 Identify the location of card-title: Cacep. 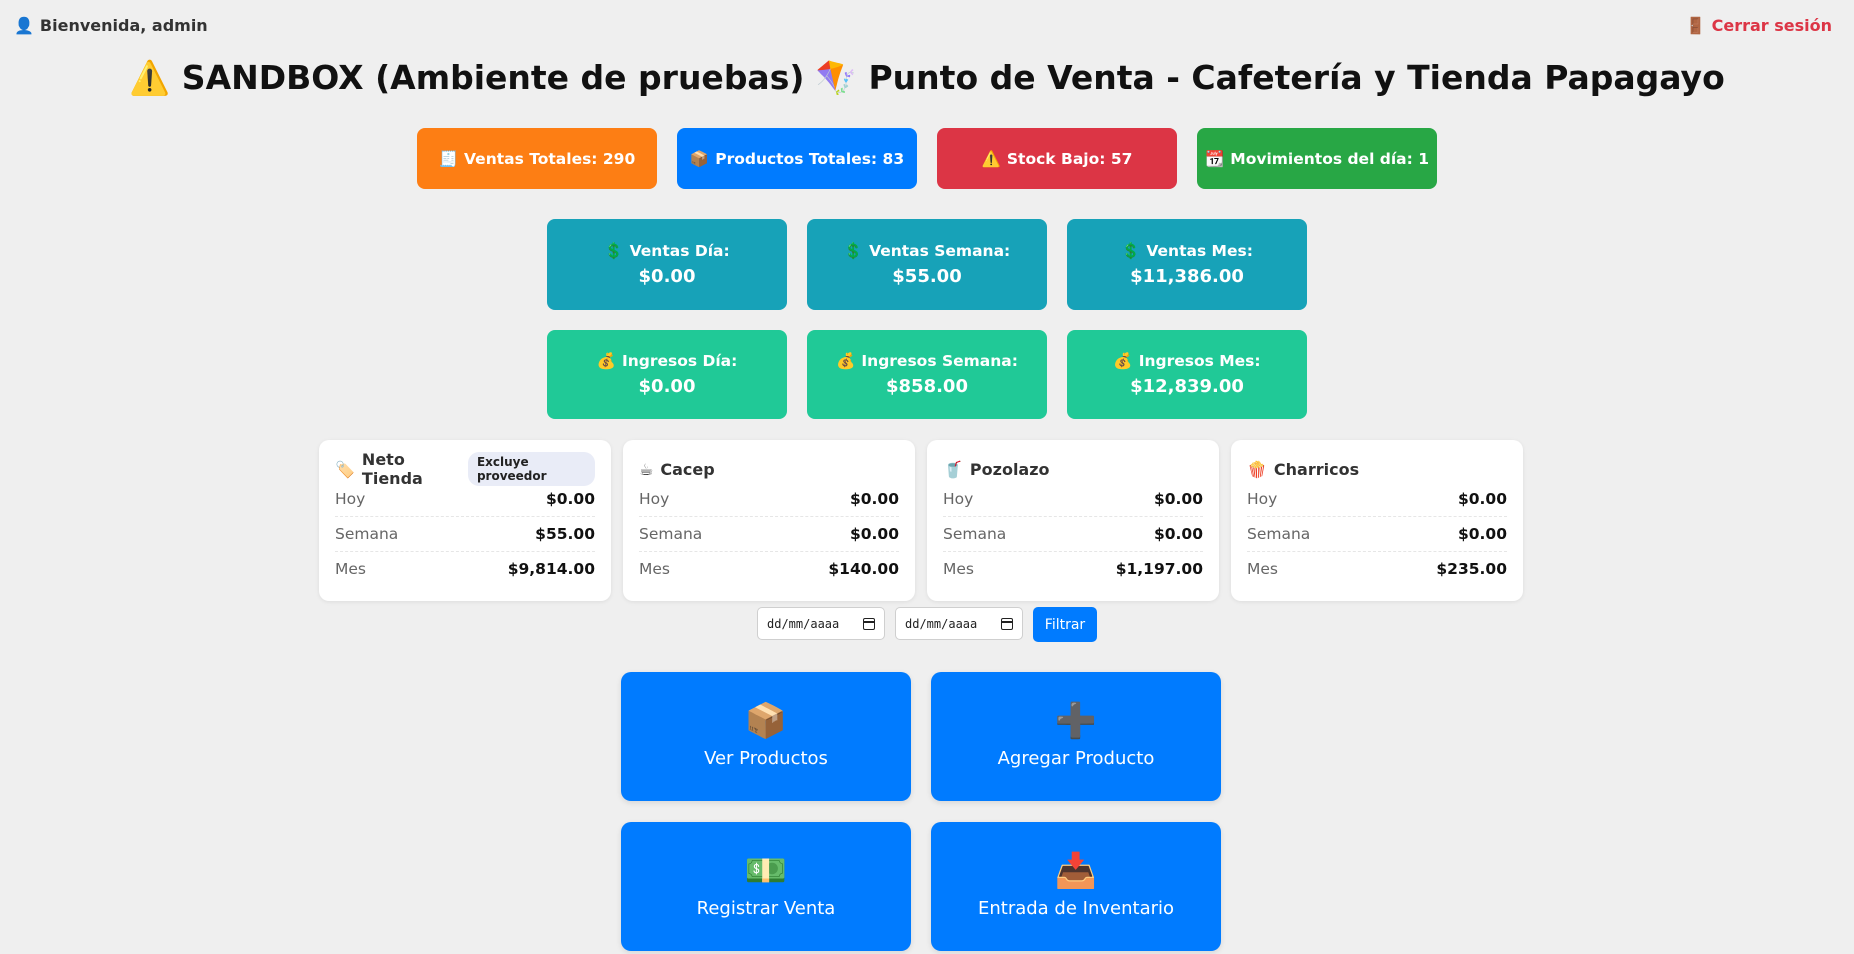
(687, 469).